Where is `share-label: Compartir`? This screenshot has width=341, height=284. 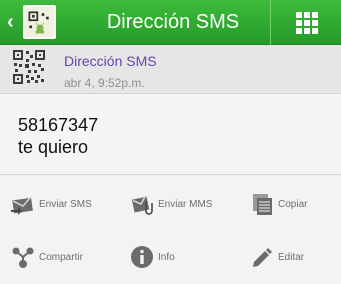
share-label: Compartir is located at coordinates (61, 257).